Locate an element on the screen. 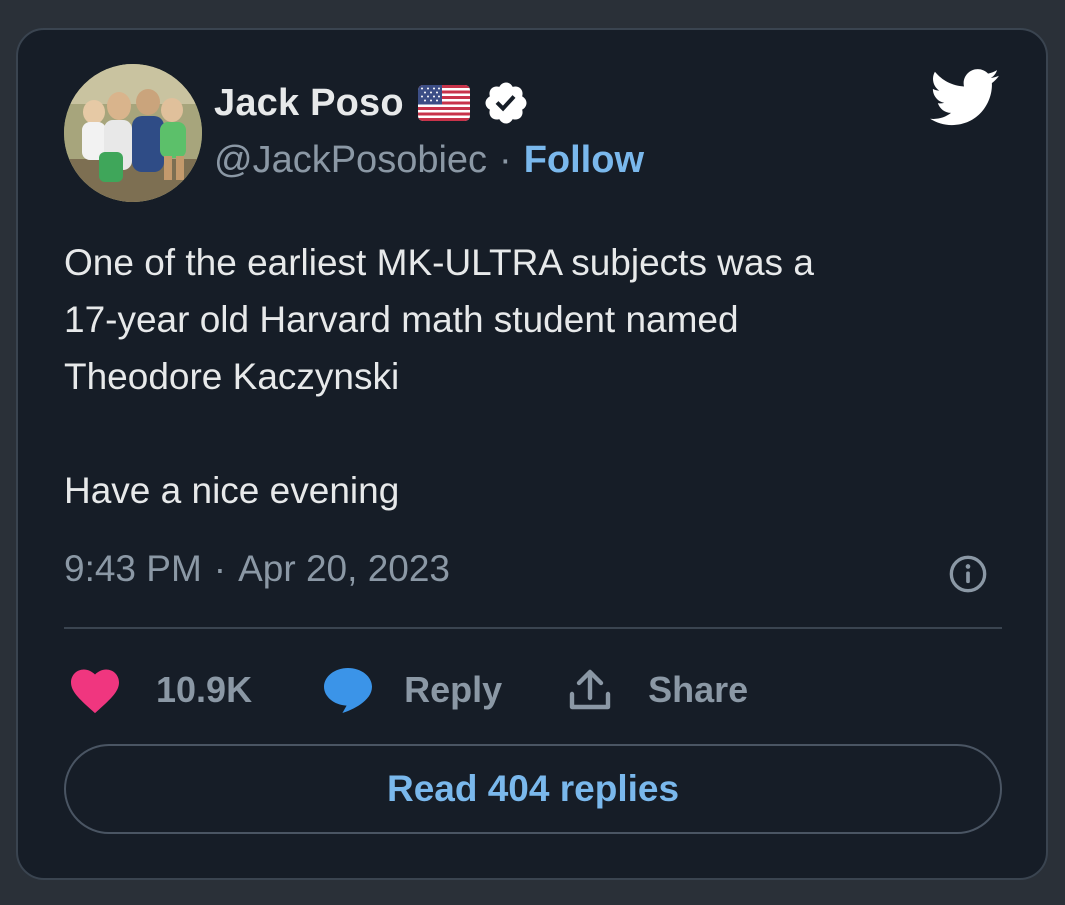 The image size is (1065, 905). follow-button: Follow is located at coordinates (584, 160).